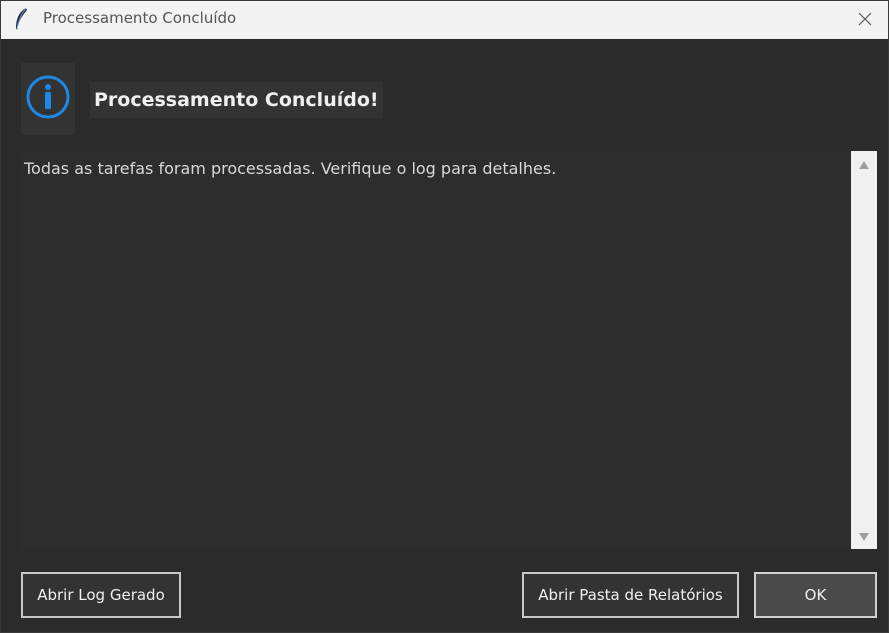 This screenshot has height=633, width=889. I want to click on header-title-container: Processamento Concluído!, so click(236, 100).